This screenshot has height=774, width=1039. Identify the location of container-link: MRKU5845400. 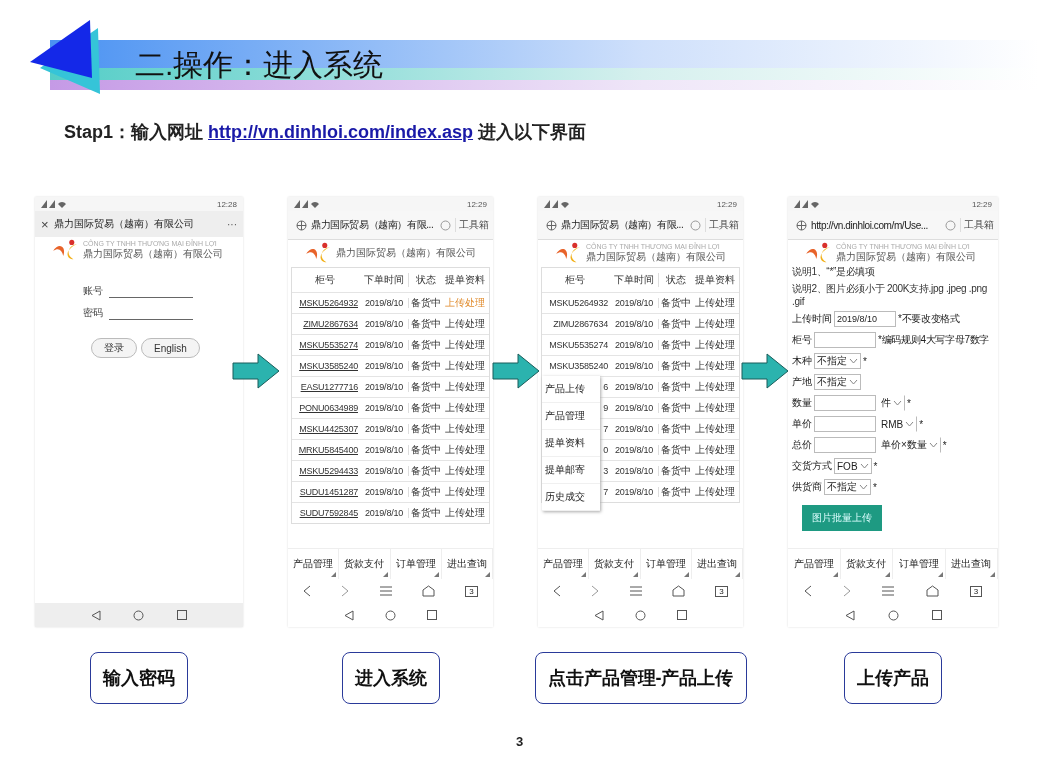
(328, 450).